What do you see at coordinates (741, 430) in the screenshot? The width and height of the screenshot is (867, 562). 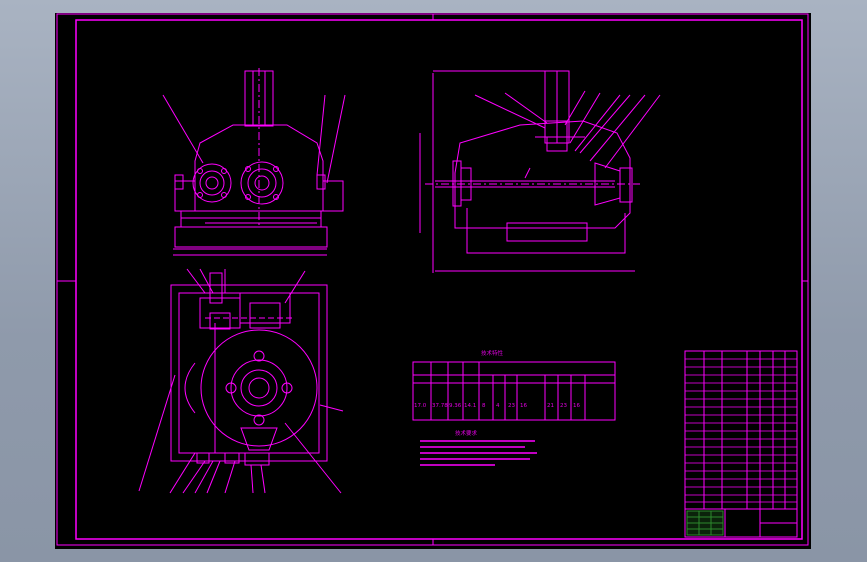 I see `parts-list-rows` at bounding box center [741, 430].